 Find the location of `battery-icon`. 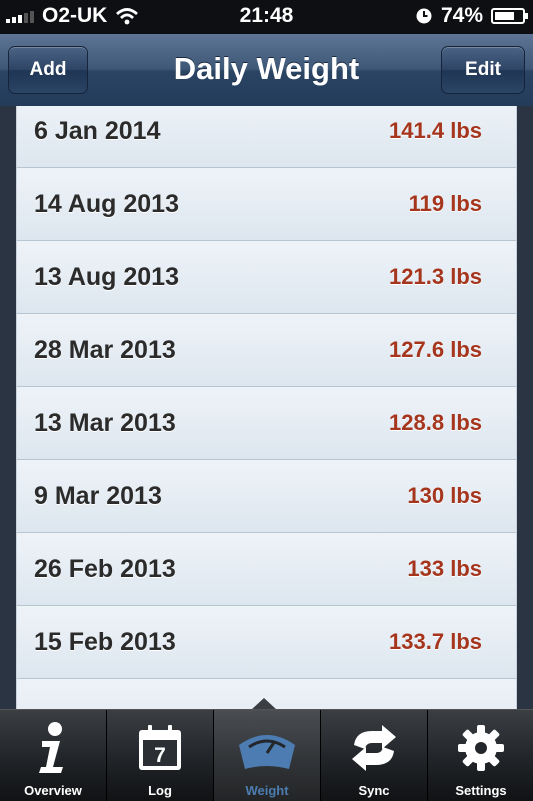

battery-icon is located at coordinates (509, 16).